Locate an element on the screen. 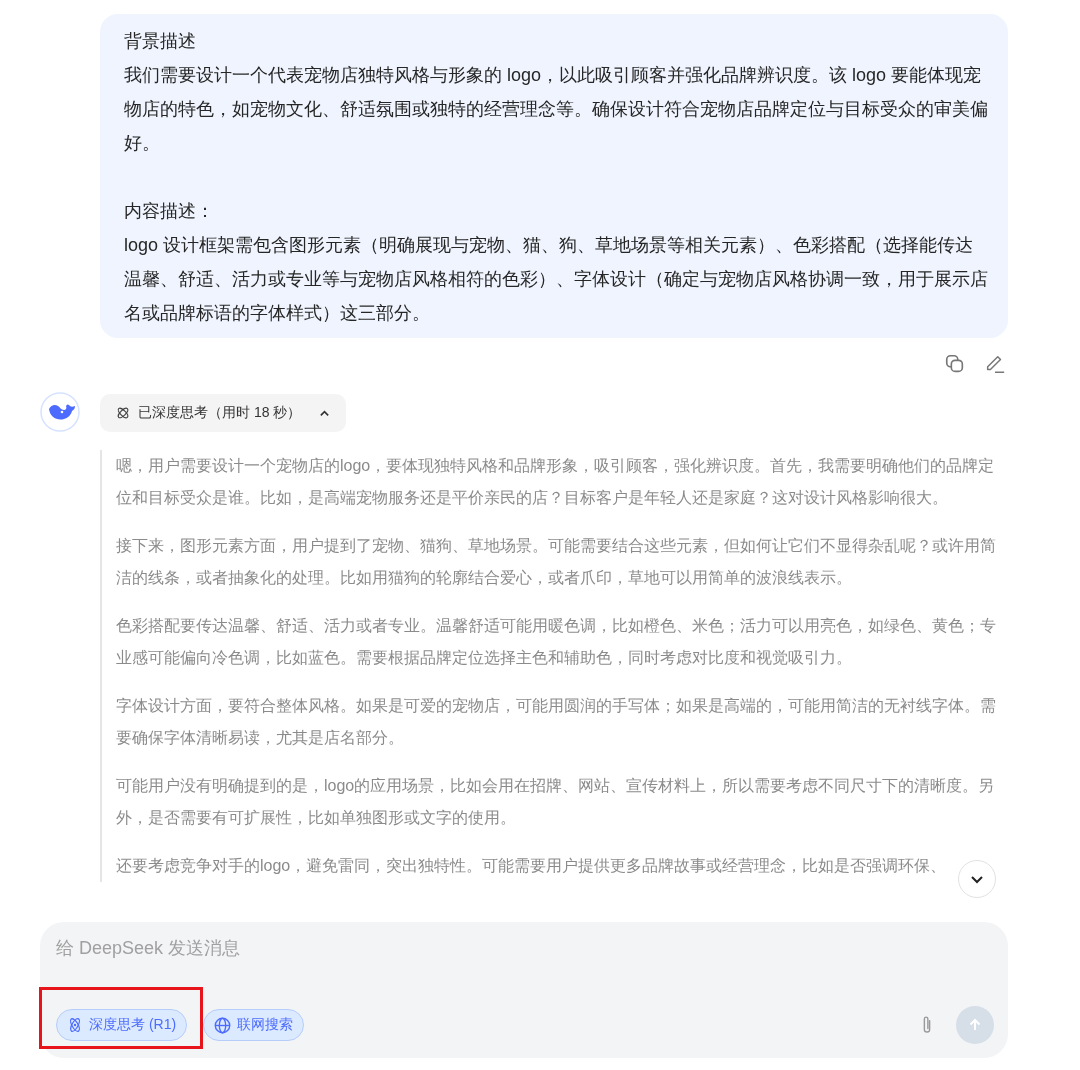 This screenshot has width=1080, height=1070. thinking-text: 接下来，图形元素方面，用户提到了宠物、猫狗、草地场景。可能需要结合这些元素，但如何让它们不显得杂乱呢？或许用简洁的线条，或者抽象化的处理。比如用猫狗的轮廓结合爱心，或者爪印，草地可以用简单的波浪线表示。 is located at coordinates (556, 562).